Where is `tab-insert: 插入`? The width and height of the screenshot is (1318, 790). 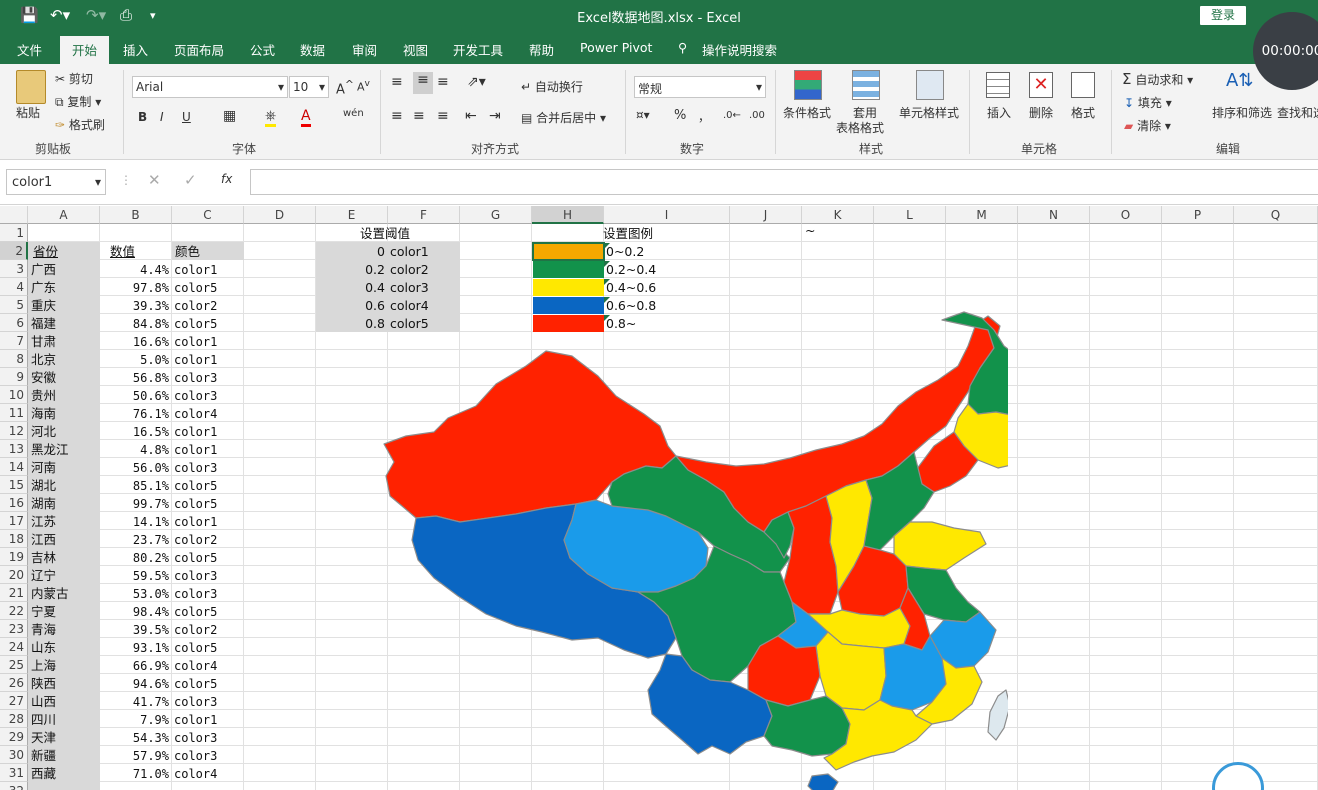
tab-insert: 插入 is located at coordinates (135, 49).